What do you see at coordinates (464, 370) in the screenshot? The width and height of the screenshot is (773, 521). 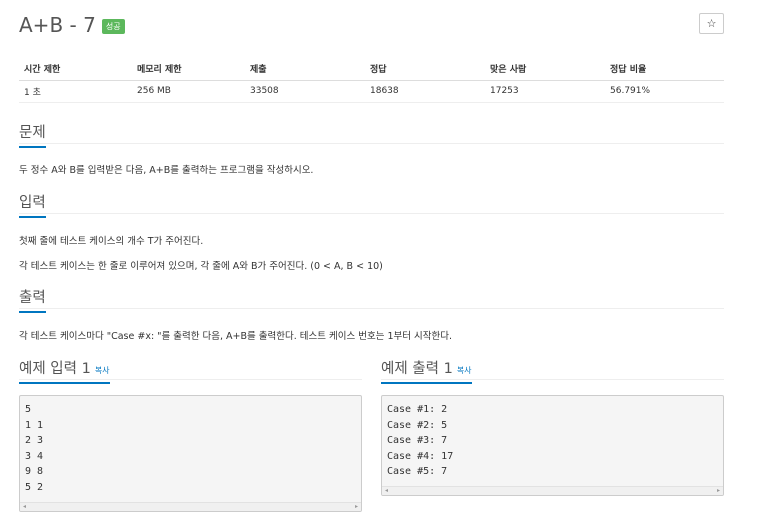 I see `copy-sample-output-link: 복사` at bounding box center [464, 370].